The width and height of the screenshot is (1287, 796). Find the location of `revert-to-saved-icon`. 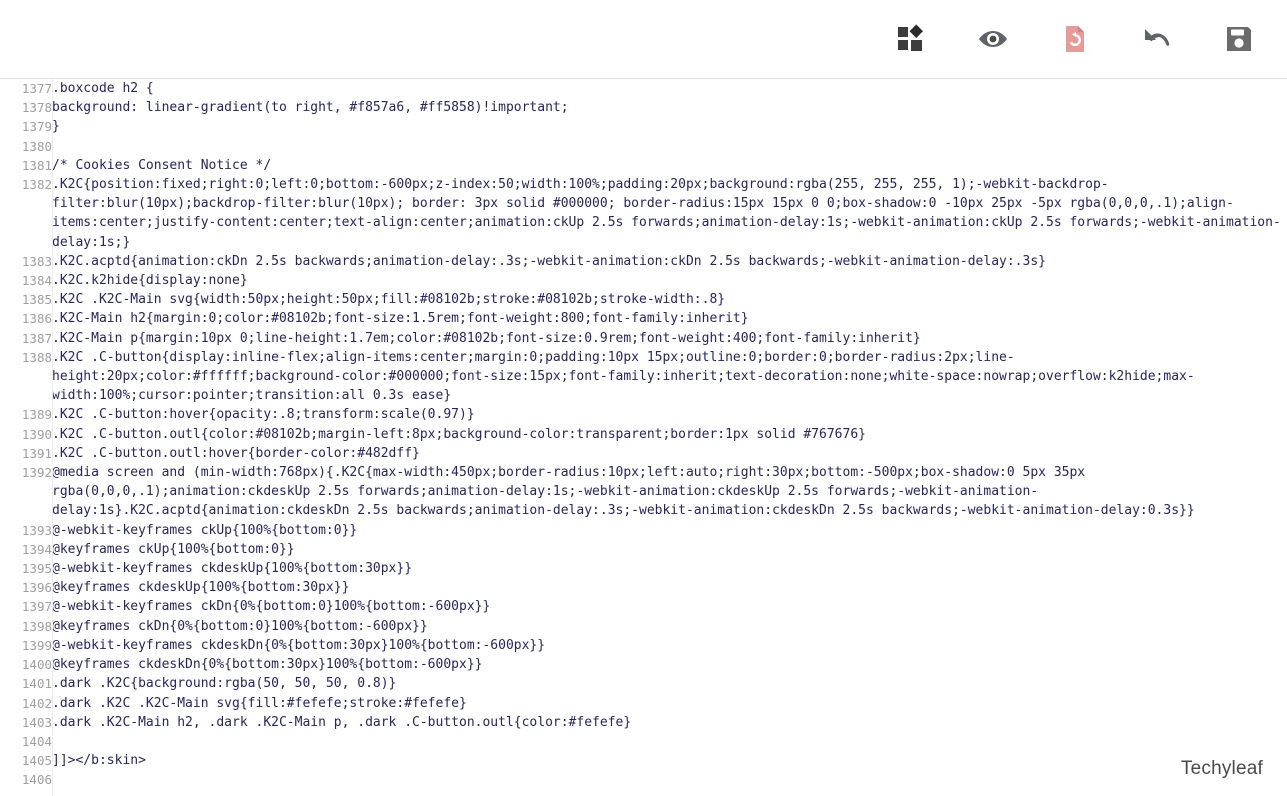

revert-to-saved-icon is located at coordinates (1075, 39).